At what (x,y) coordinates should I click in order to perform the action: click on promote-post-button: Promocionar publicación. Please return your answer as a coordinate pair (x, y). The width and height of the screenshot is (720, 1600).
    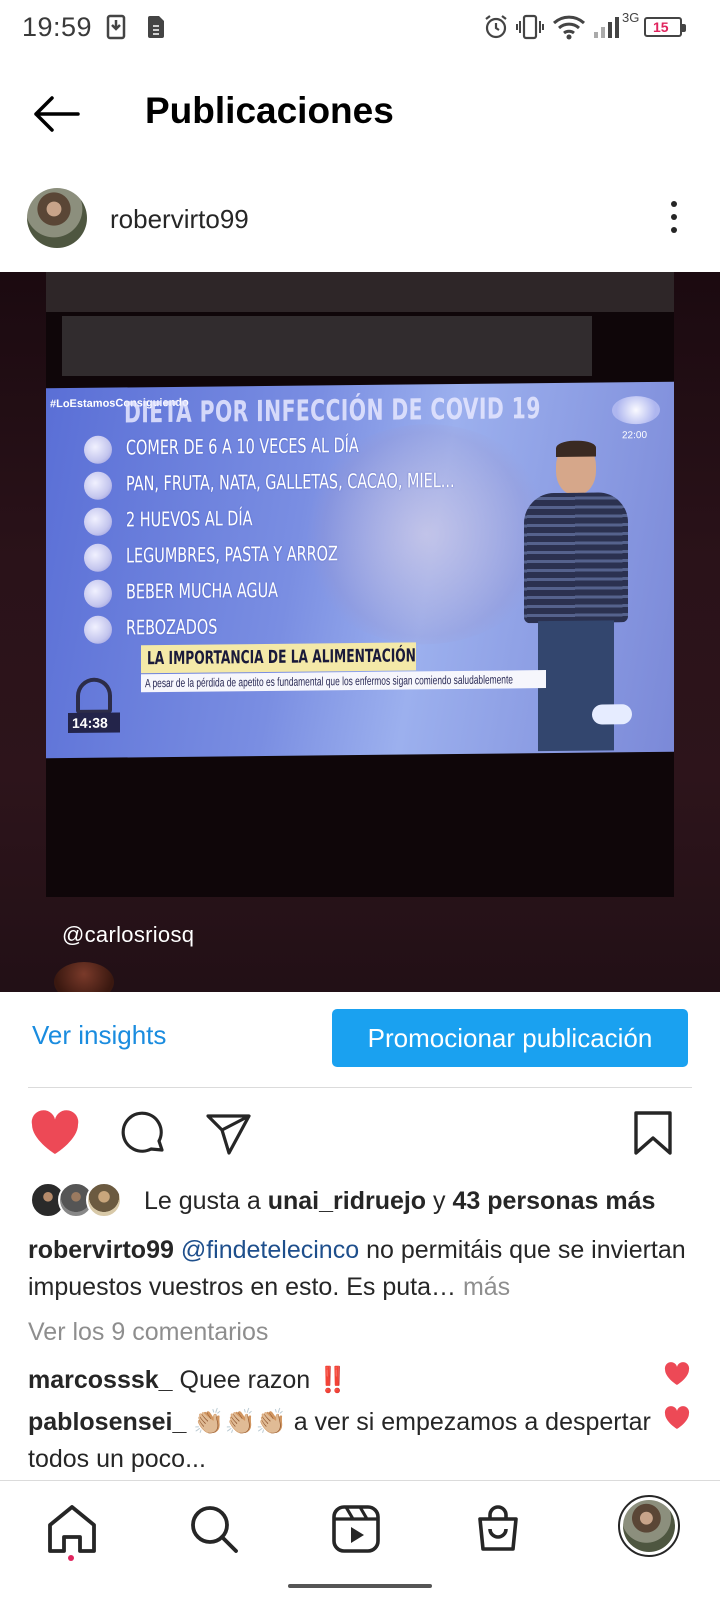
    Looking at the image, I should click on (510, 1038).